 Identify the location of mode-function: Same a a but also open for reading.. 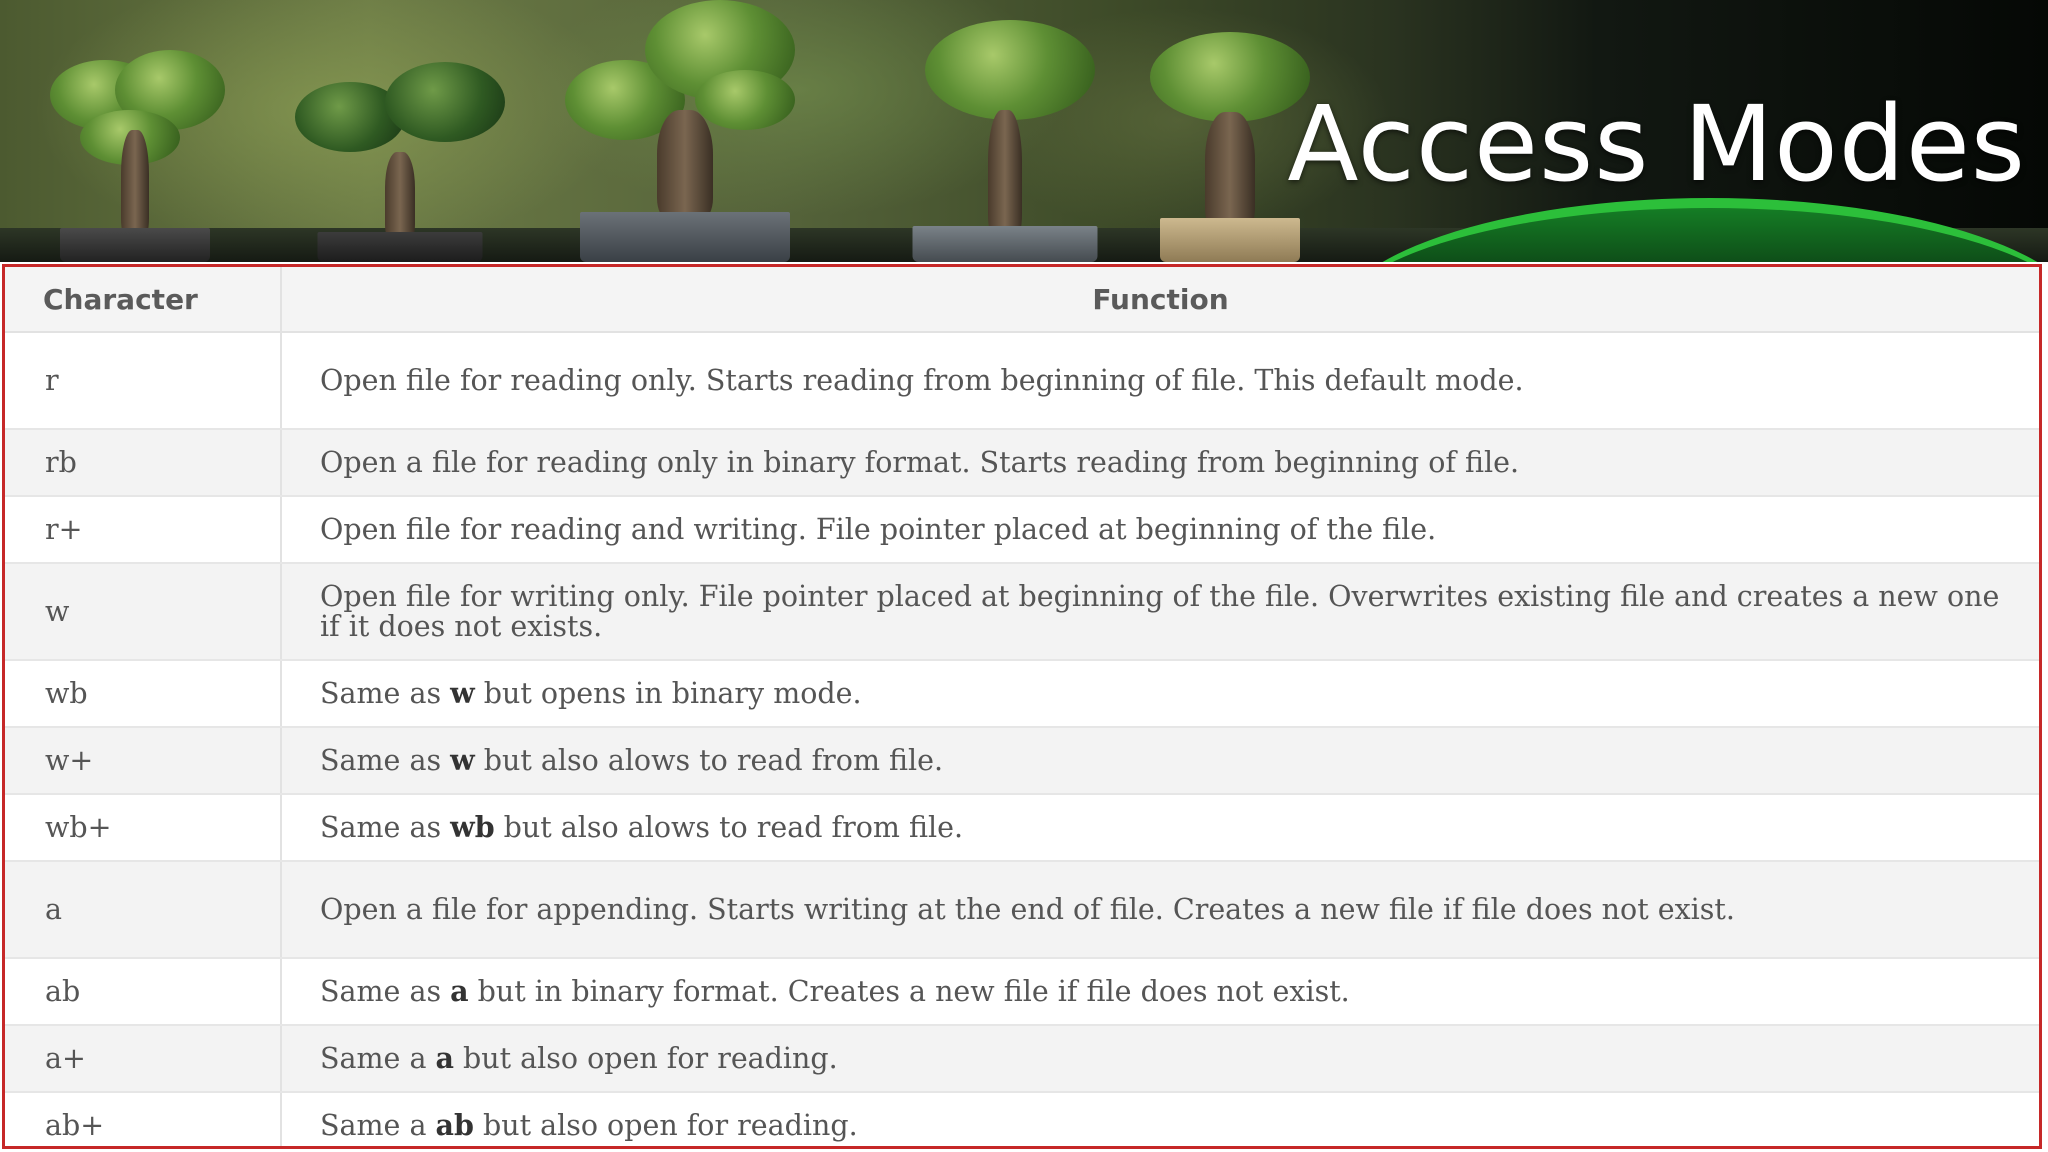
(1160, 1059).